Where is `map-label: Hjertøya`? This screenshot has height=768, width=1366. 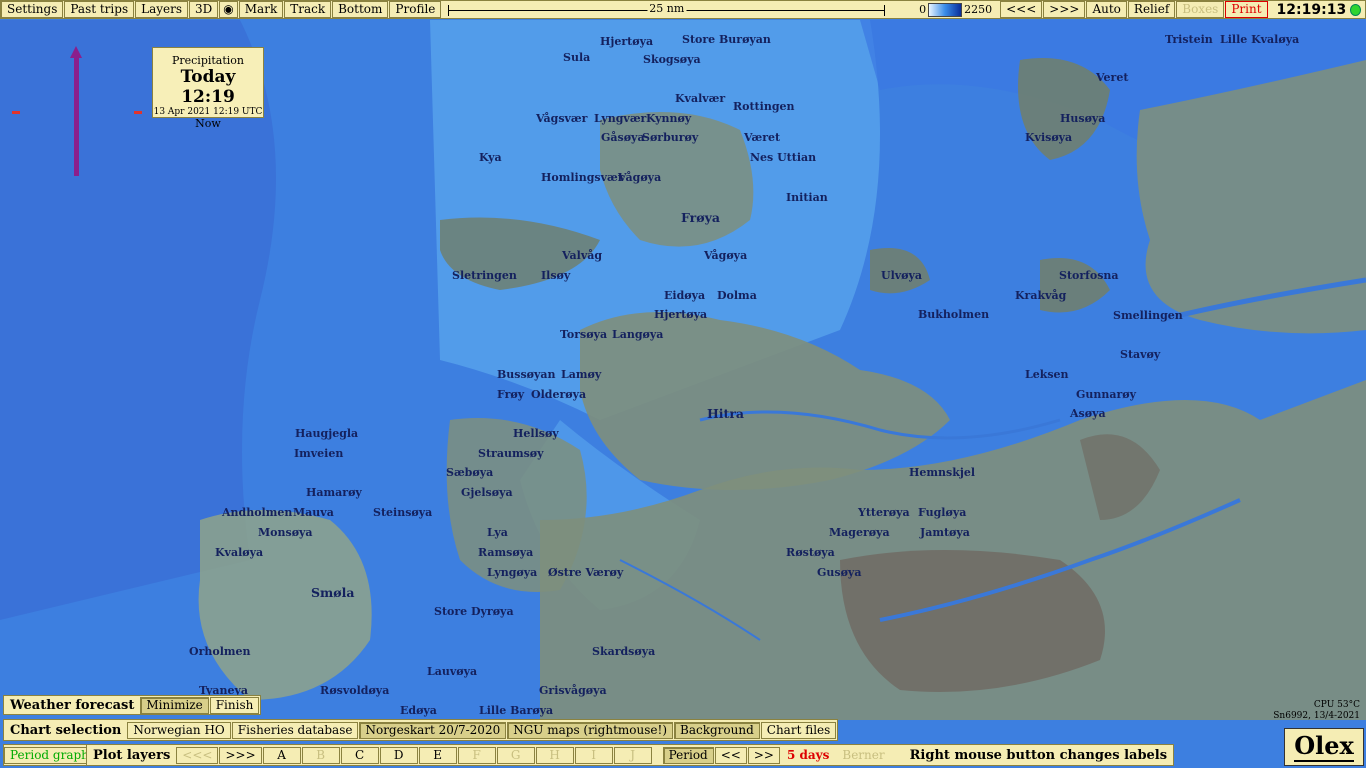 map-label: Hjertøya is located at coordinates (681, 314).